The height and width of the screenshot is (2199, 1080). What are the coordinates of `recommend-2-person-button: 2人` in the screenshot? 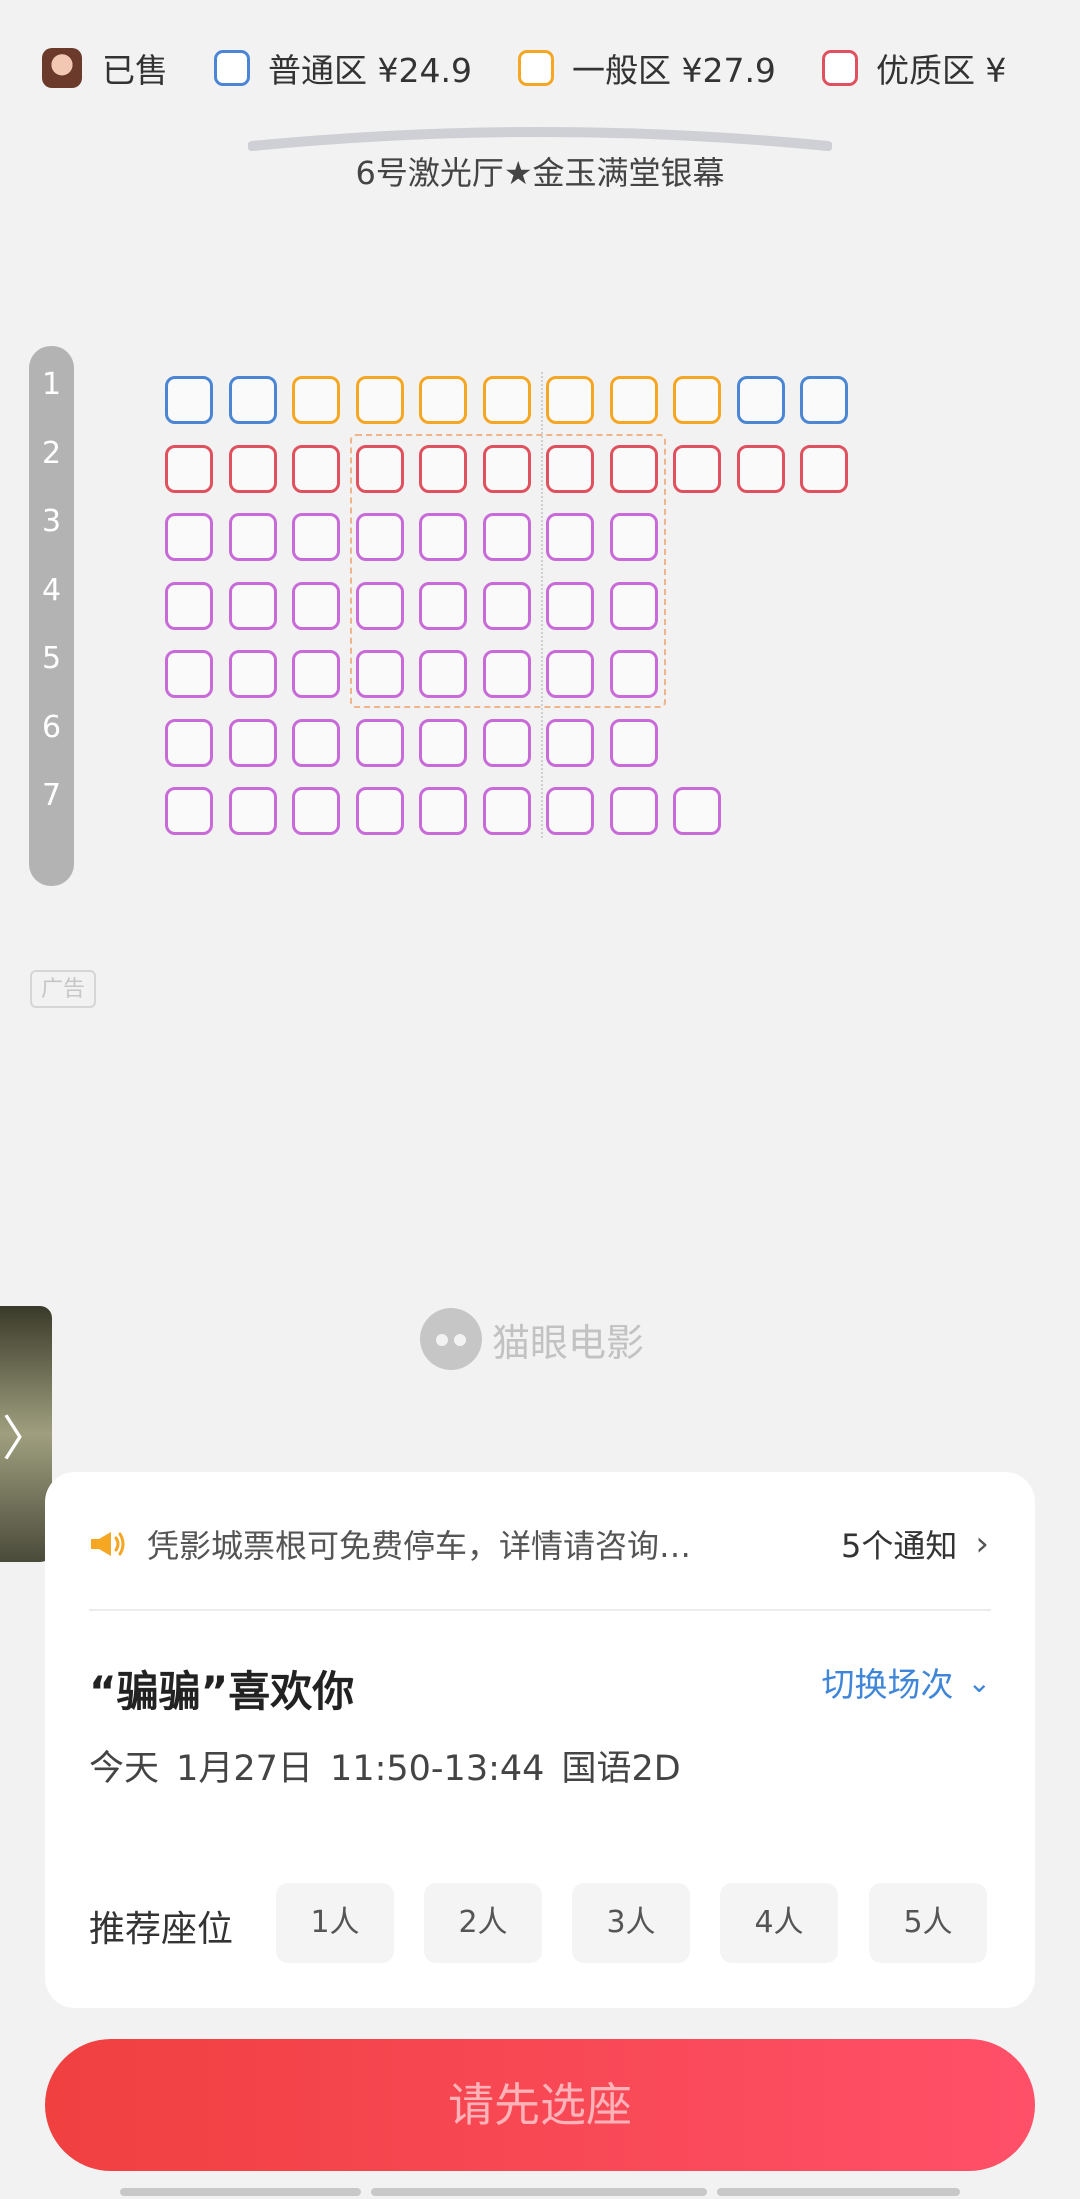 It's located at (483, 1923).